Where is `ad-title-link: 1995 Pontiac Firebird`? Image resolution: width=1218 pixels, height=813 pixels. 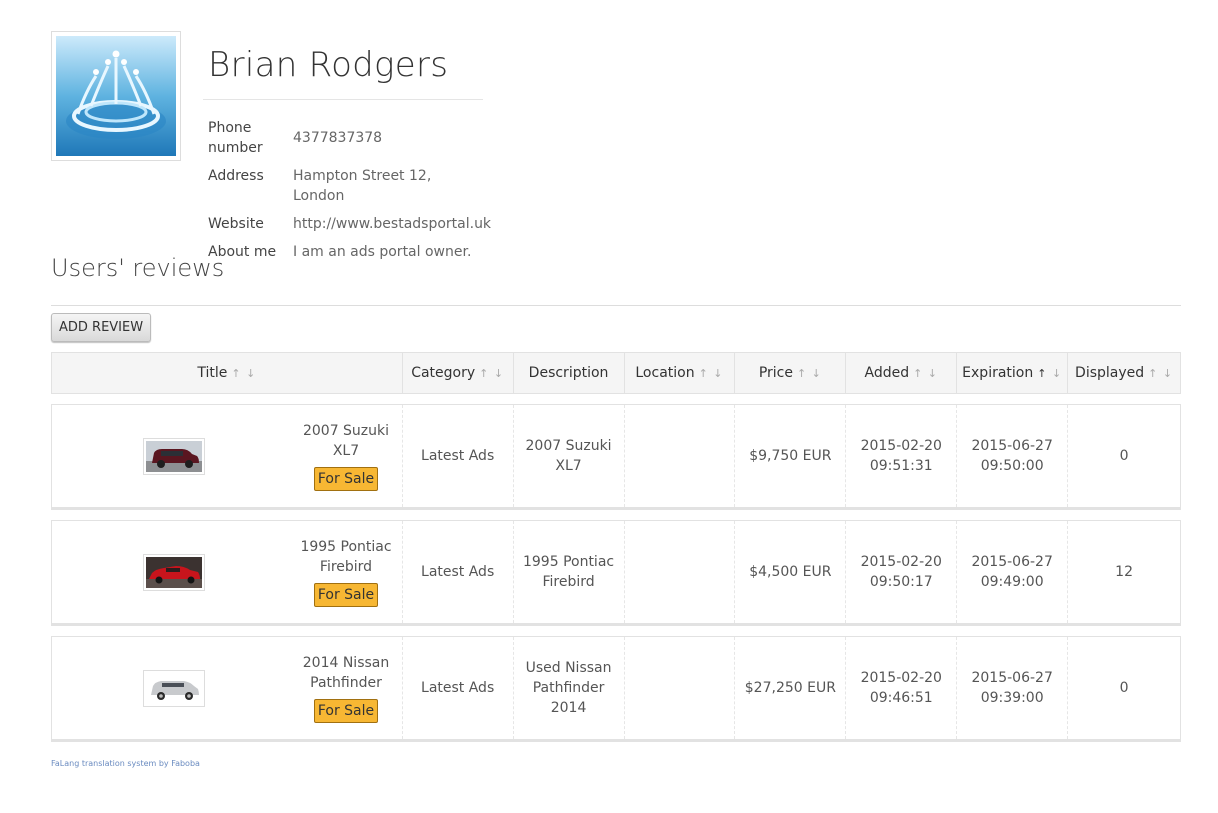 ad-title-link: 1995 Pontiac Firebird is located at coordinates (346, 557).